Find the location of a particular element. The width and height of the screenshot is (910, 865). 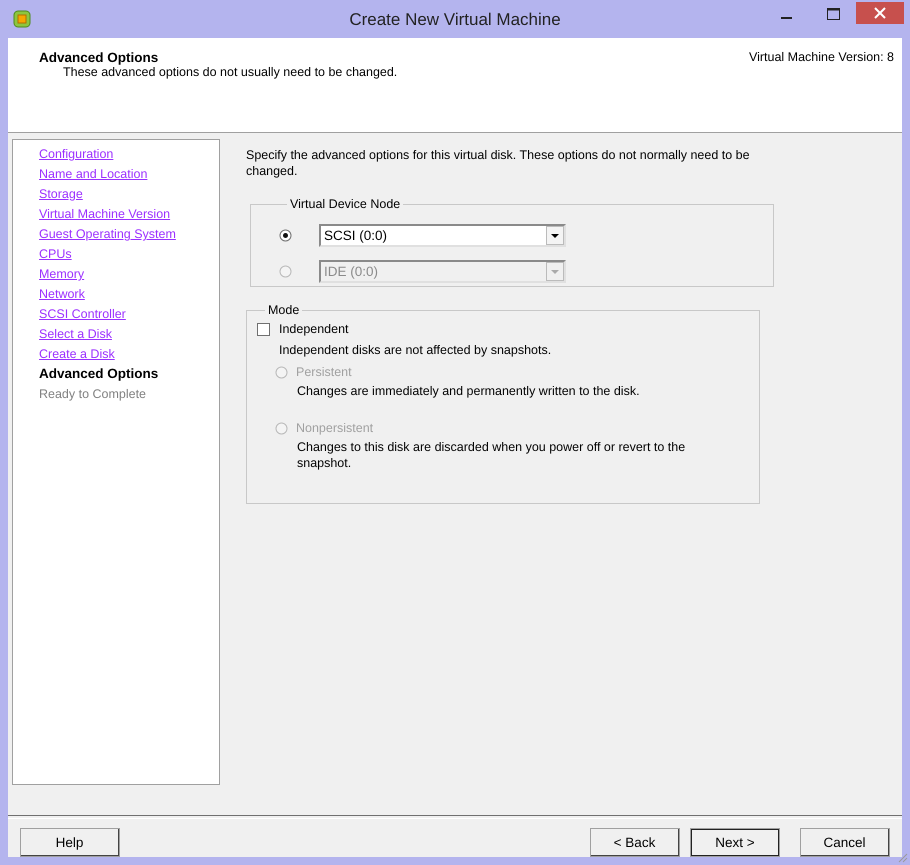

note-text: Independent disks are not affected by snapshots. is located at coordinates (415, 350).